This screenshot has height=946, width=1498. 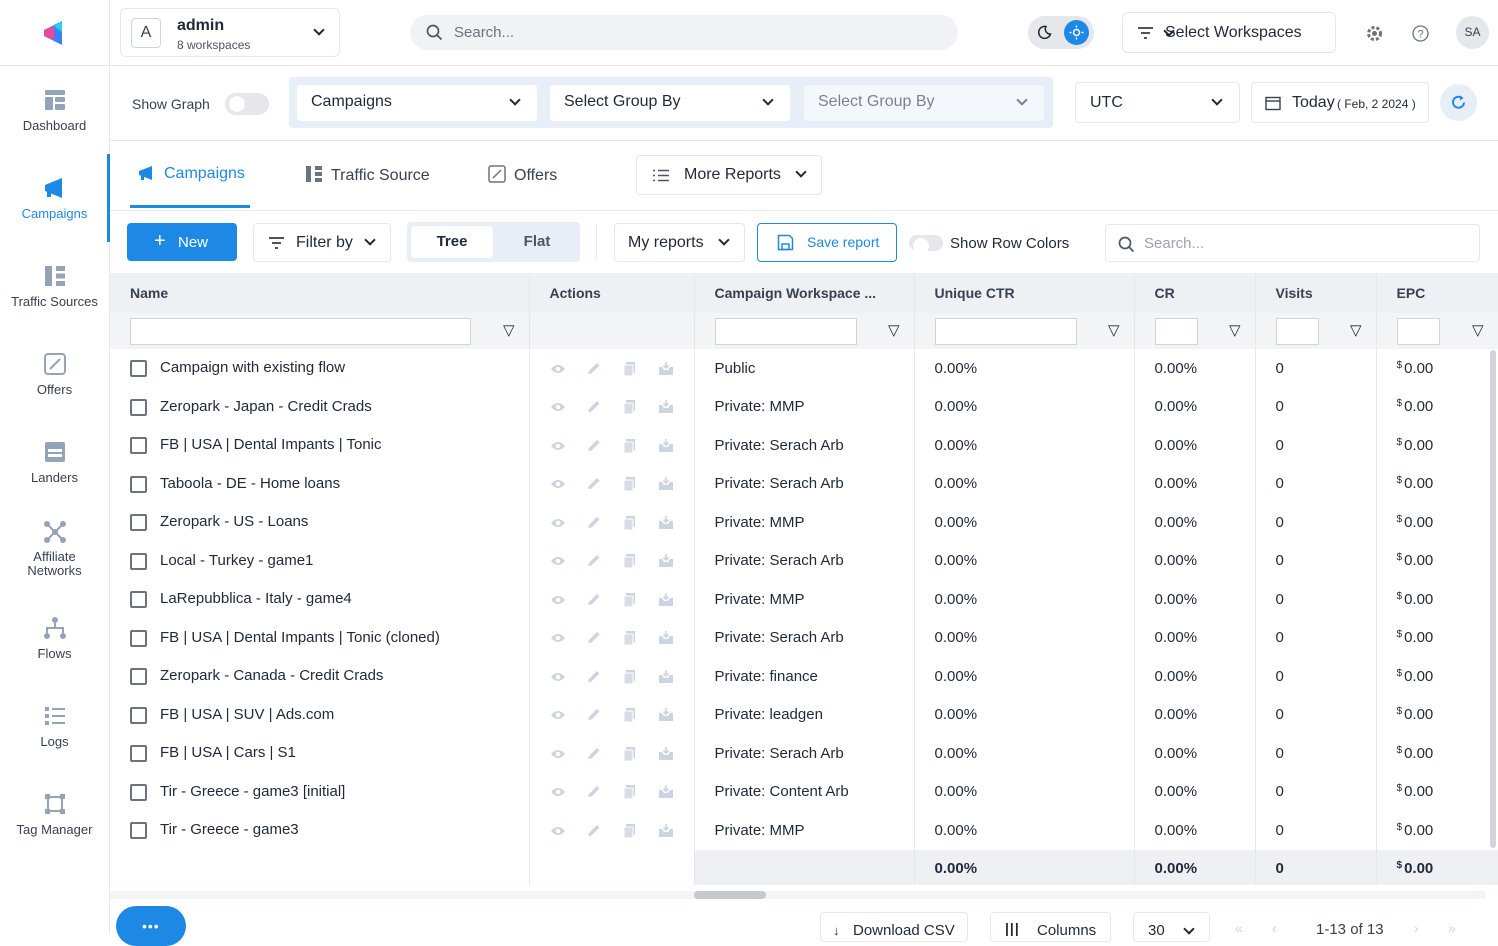 I want to click on group-by-secondary-select: Select Group By, so click(x=670, y=103).